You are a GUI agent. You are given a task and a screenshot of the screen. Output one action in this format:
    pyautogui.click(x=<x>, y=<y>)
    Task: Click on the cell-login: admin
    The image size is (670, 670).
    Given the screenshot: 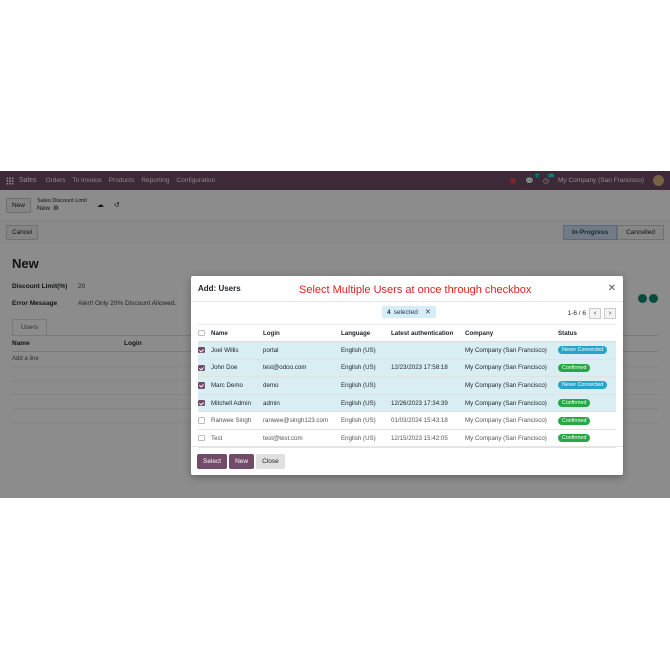 What is the action you would take?
    pyautogui.click(x=302, y=403)
    